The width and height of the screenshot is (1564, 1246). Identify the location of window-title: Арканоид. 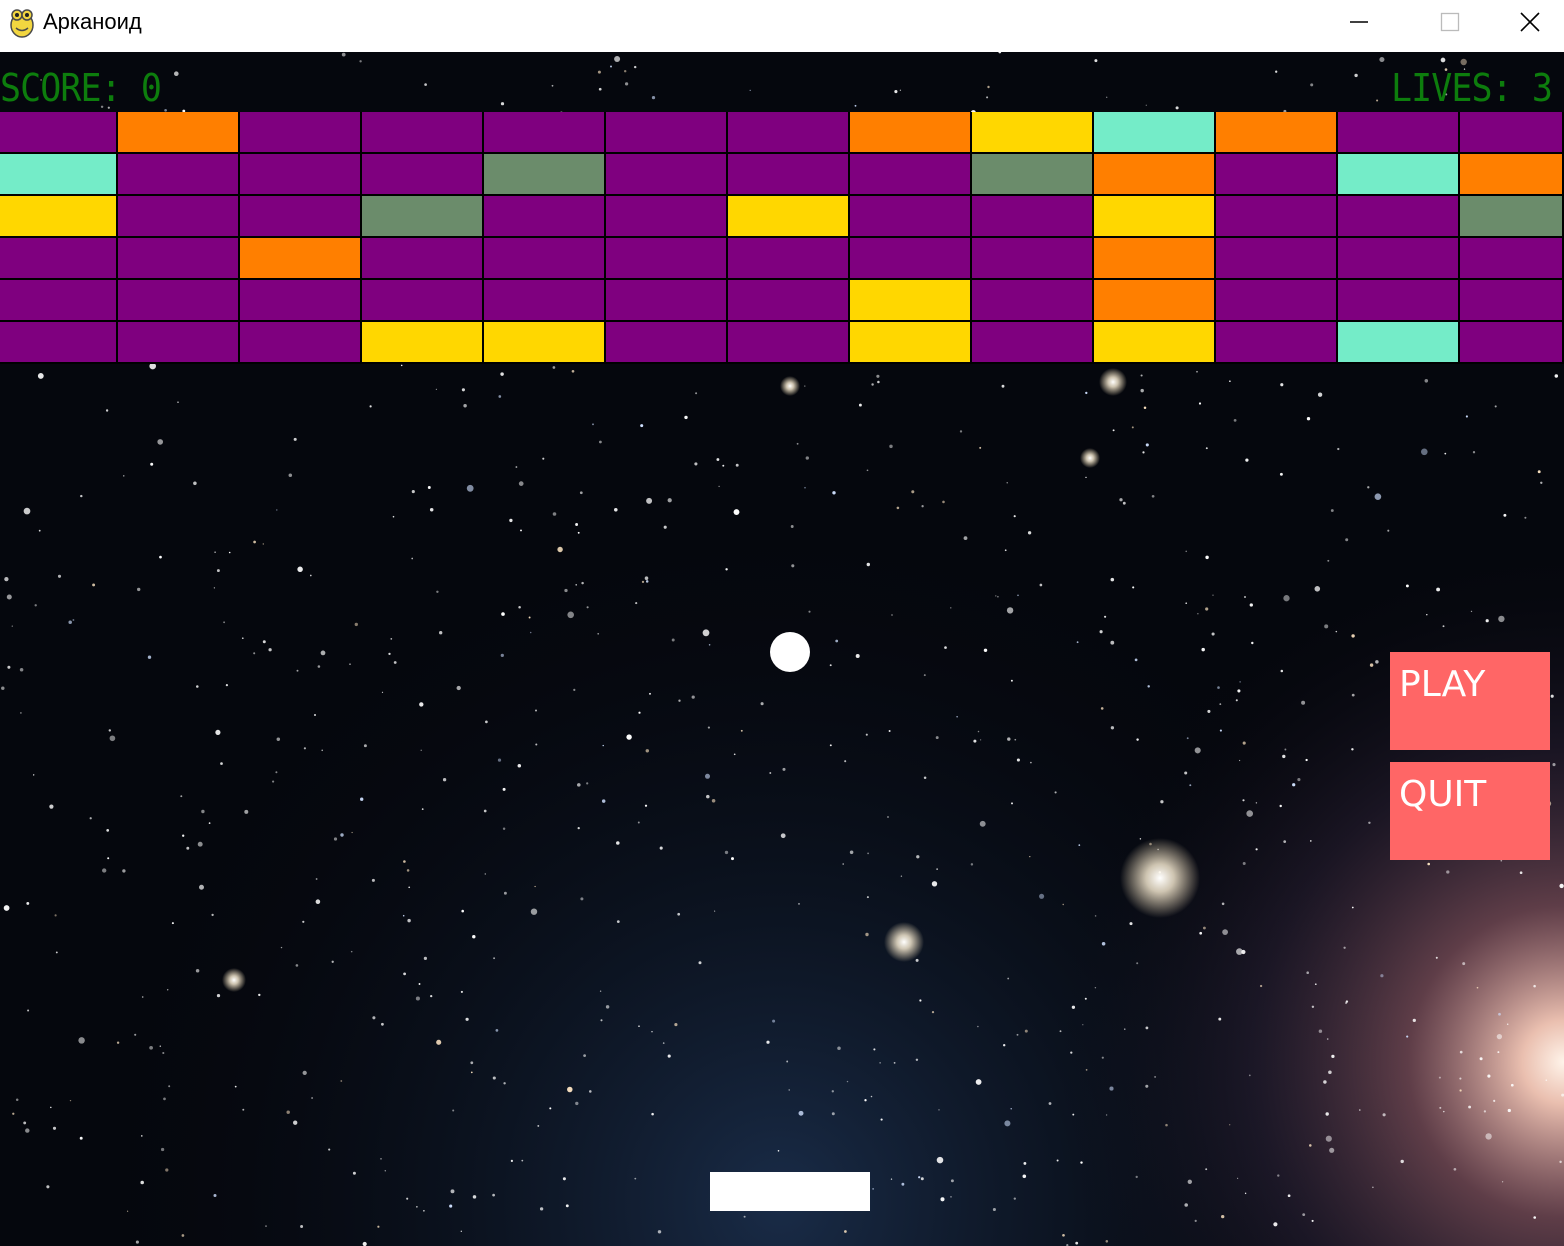
(92, 21).